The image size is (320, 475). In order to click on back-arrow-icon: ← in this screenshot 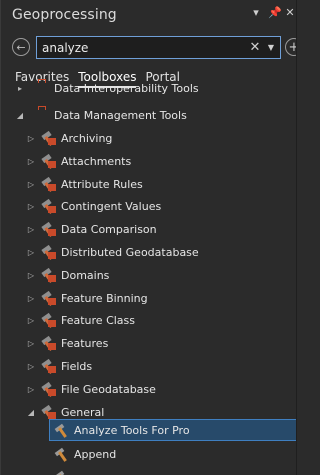, I will do `click(21, 47)`.